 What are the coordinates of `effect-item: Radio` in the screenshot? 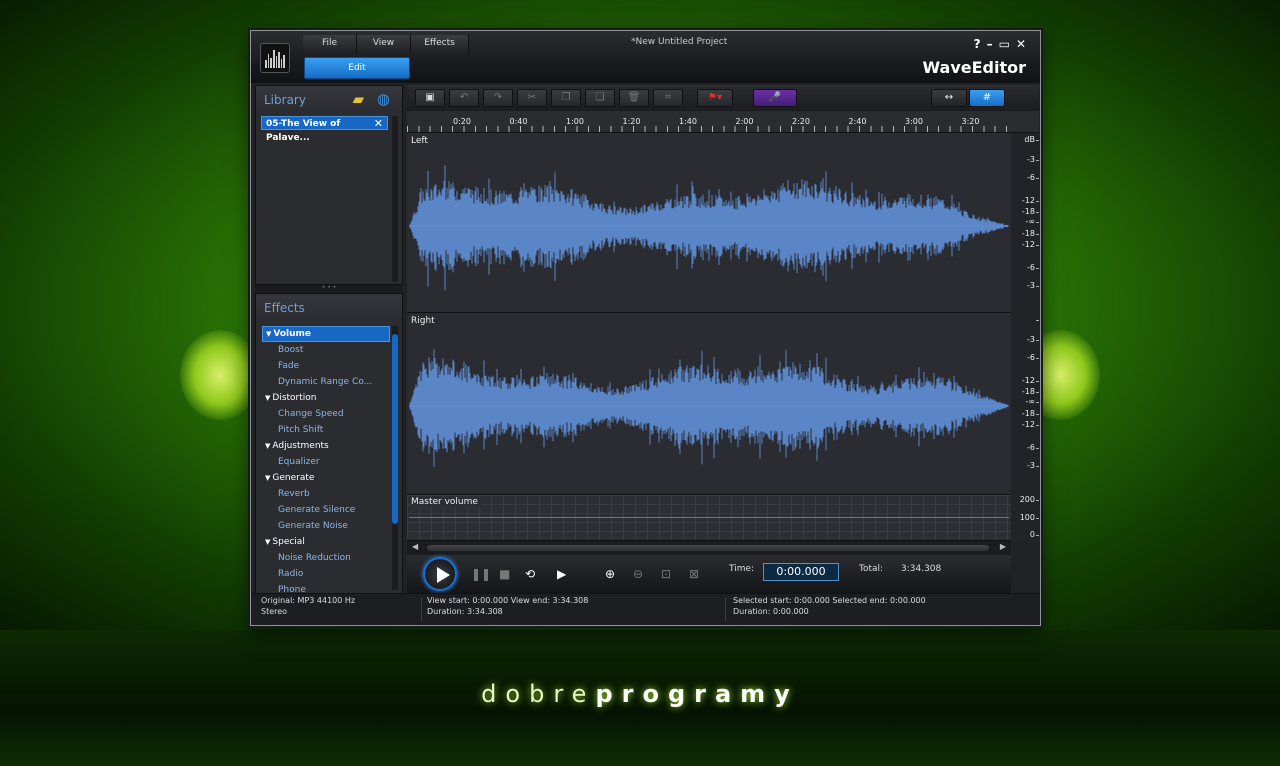 It's located at (326, 574).